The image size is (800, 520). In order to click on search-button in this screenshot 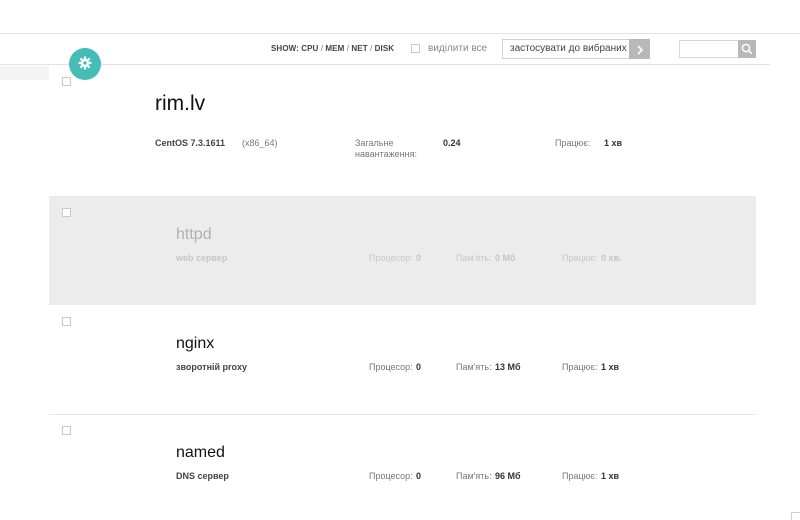, I will do `click(747, 49)`.